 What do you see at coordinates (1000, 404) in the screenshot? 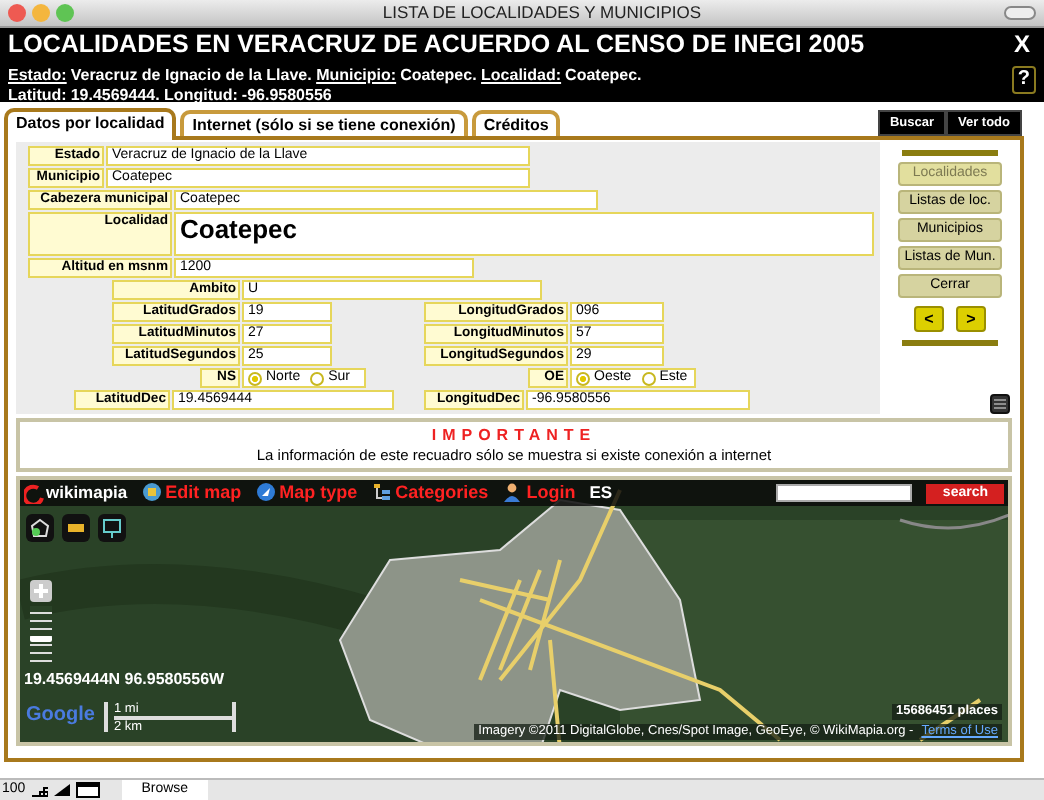
I see `web-icon` at bounding box center [1000, 404].